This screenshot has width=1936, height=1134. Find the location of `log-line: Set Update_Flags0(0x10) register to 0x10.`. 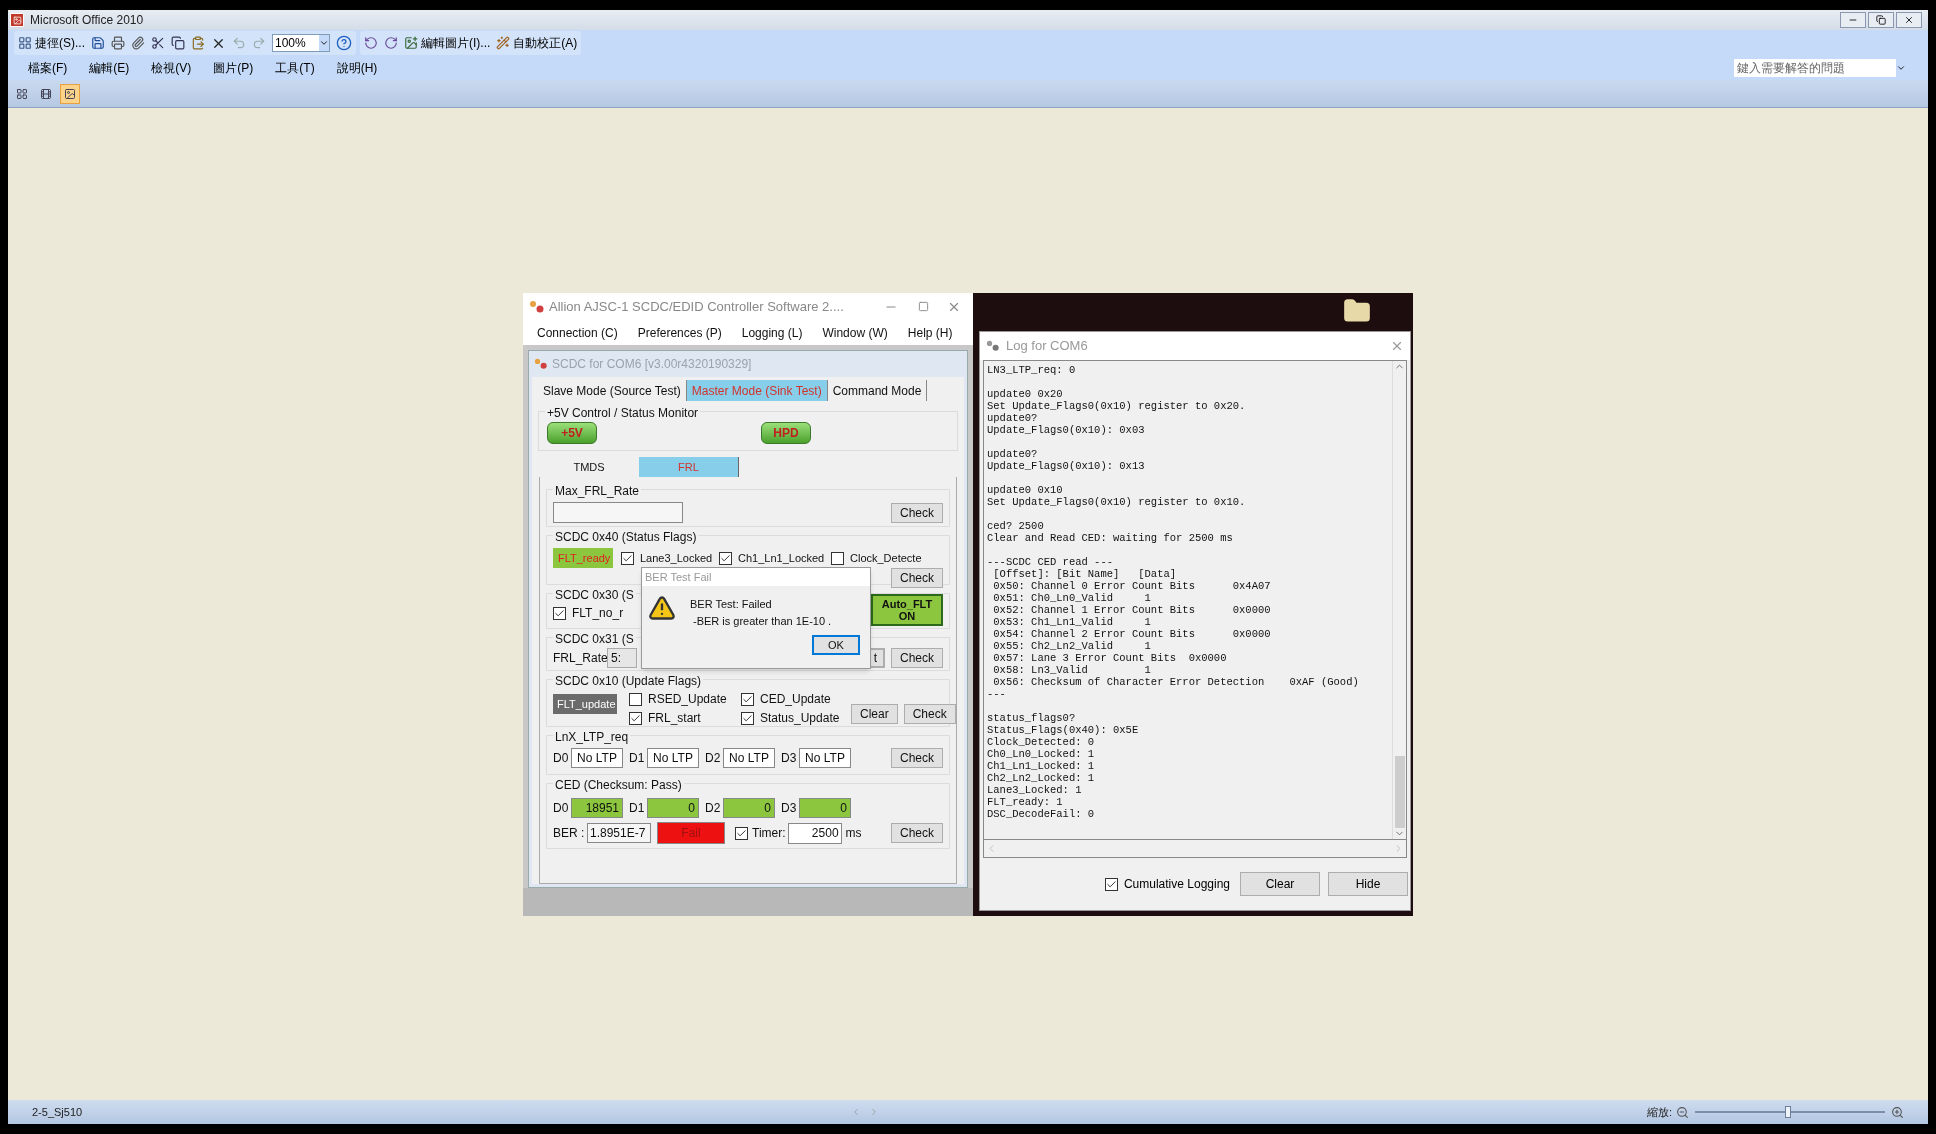

log-line: Set Update_Flags0(0x10) register to 0x10. is located at coordinates (1117, 502).